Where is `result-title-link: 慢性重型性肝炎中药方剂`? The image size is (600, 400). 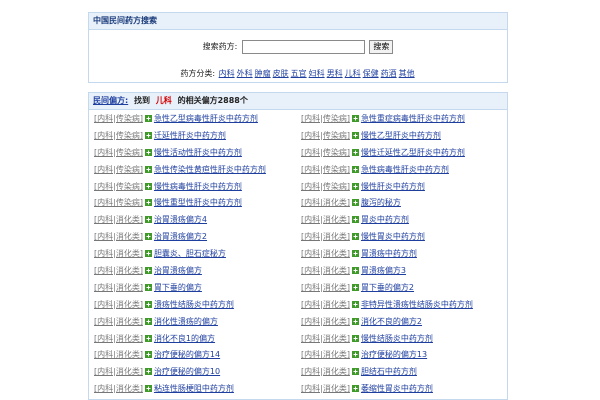 result-title-link: 慢性重型性肝炎中药方剂 is located at coordinates (198, 202).